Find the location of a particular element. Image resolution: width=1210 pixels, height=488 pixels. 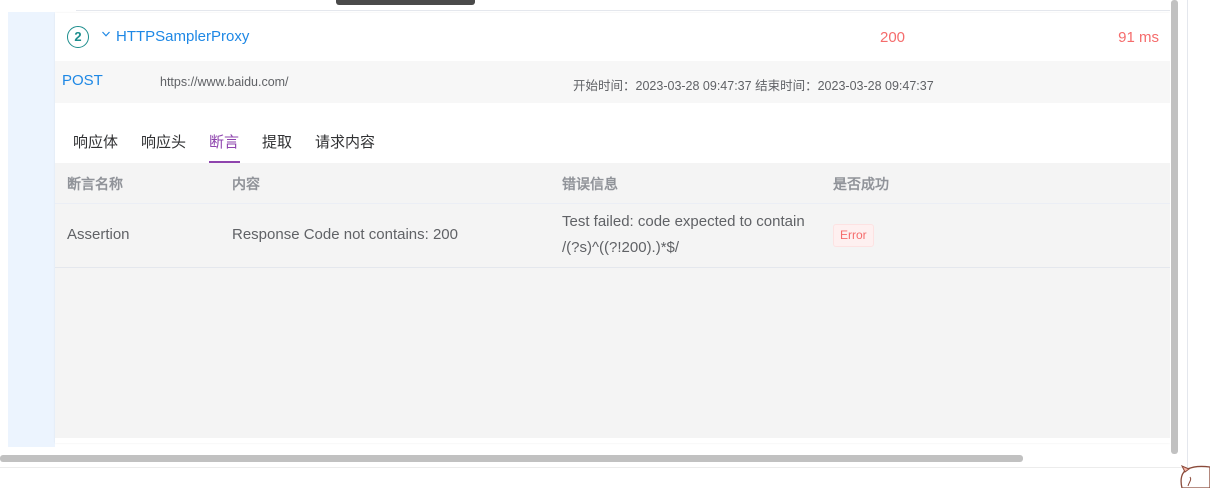

request-url: https://www.baidu.com/ is located at coordinates (224, 82).